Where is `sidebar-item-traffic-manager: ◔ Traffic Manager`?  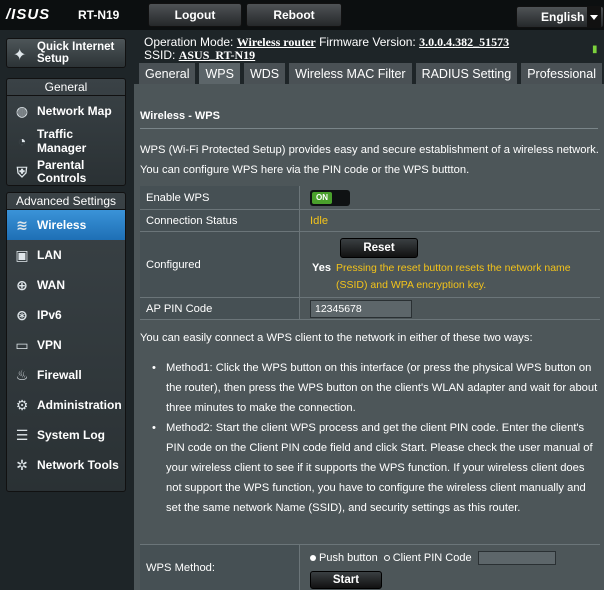
sidebar-item-traffic-manager: ◔ Traffic Manager is located at coordinates (66, 141).